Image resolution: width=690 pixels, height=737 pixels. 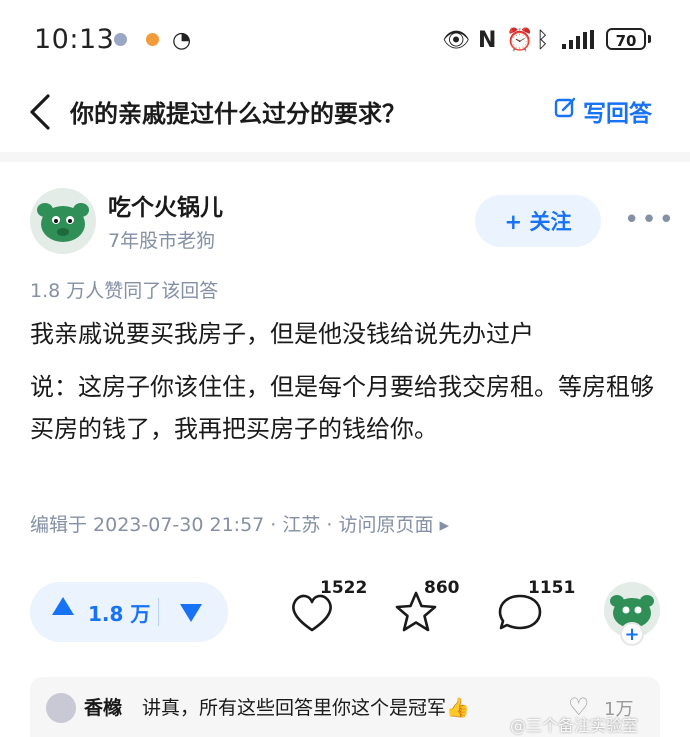 I want to click on answer-meta: 编辑于 2023-07-30 21:57 · 江苏 · 访问原页面 ▸, so click(x=239, y=523).